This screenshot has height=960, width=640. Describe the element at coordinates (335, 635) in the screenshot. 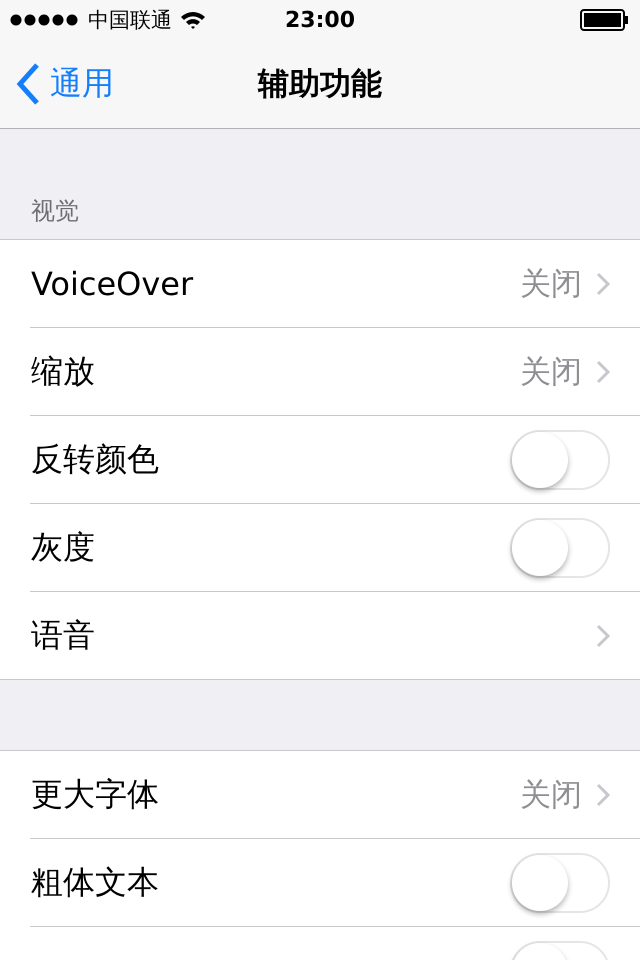

I see `settings-row: 语音` at that location.